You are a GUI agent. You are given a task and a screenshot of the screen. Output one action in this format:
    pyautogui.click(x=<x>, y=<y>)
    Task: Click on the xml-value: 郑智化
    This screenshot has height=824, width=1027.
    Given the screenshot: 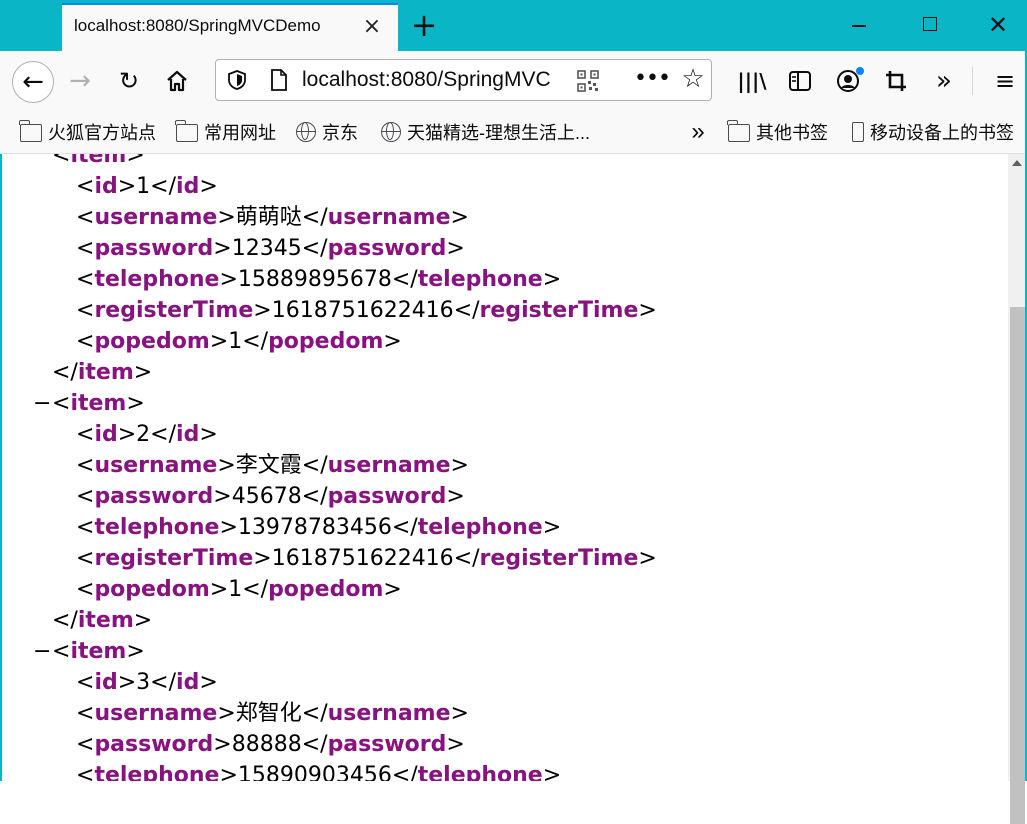 What is the action you would take?
    pyautogui.click(x=268, y=713)
    